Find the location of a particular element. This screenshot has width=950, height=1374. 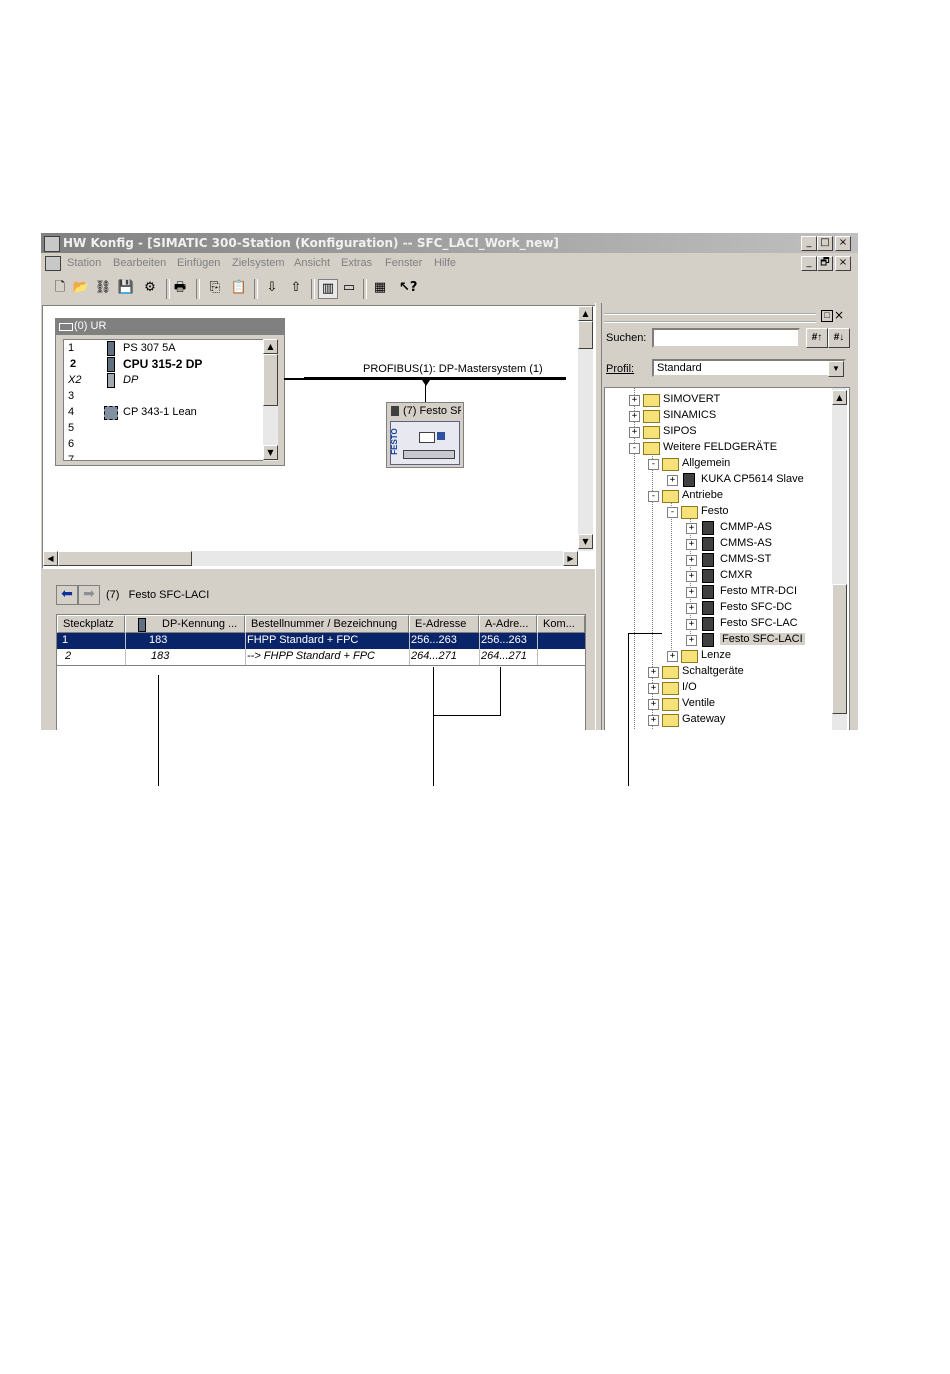

menu-bearbeiten: Bearbeiten is located at coordinates (139, 263).